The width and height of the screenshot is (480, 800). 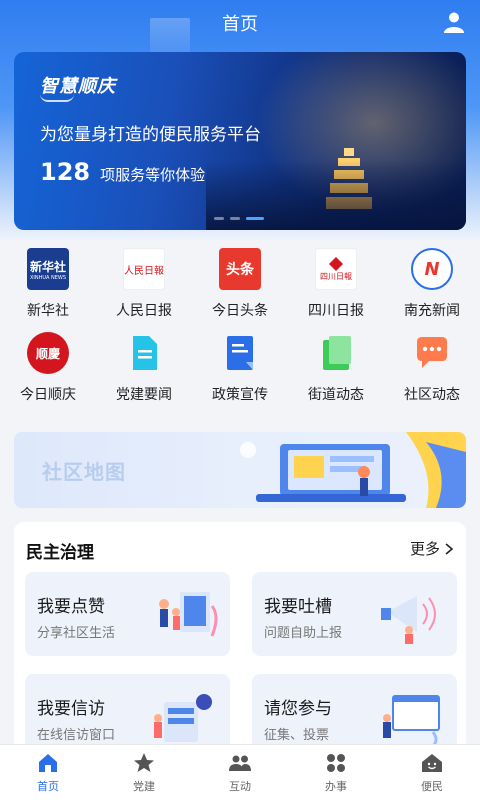 What do you see at coordinates (432, 352) in the screenshot?
I see `chat-bubble-icon` at bounding box center [432, 352].